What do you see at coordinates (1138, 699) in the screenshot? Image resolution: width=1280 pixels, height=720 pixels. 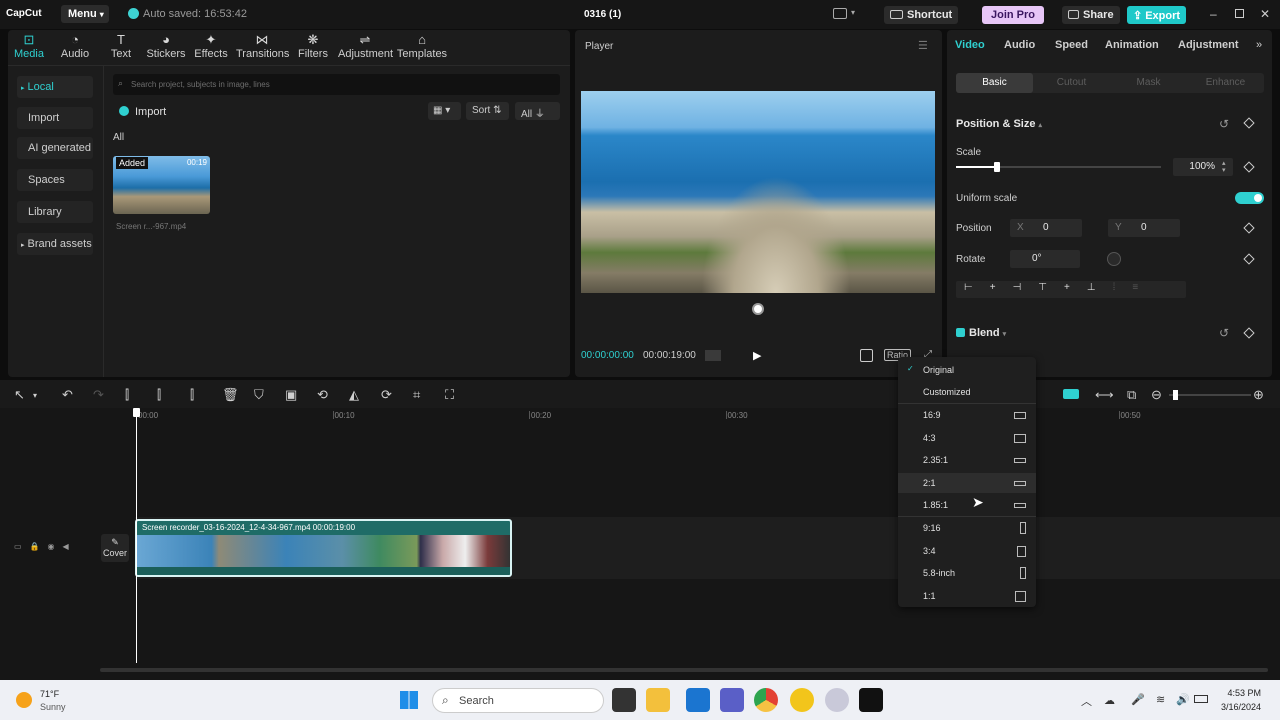 I see `microphone-icon: 🎤` at bounding box center [1138, 699].